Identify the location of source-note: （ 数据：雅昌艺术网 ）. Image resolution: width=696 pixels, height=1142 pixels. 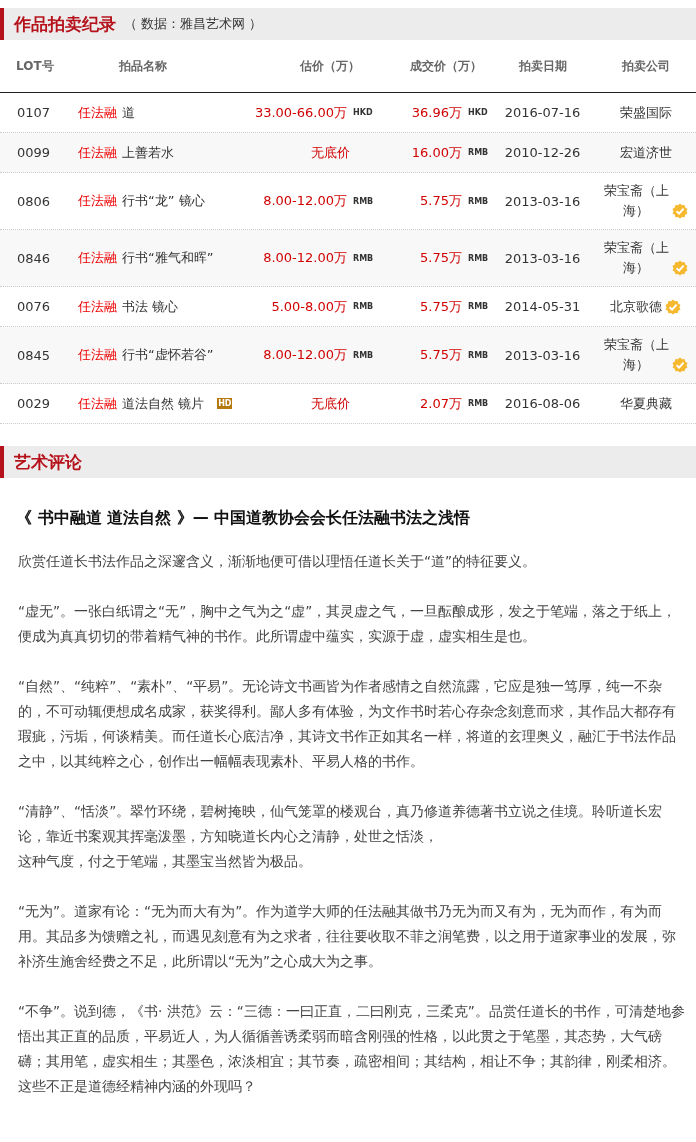
(193, 24).